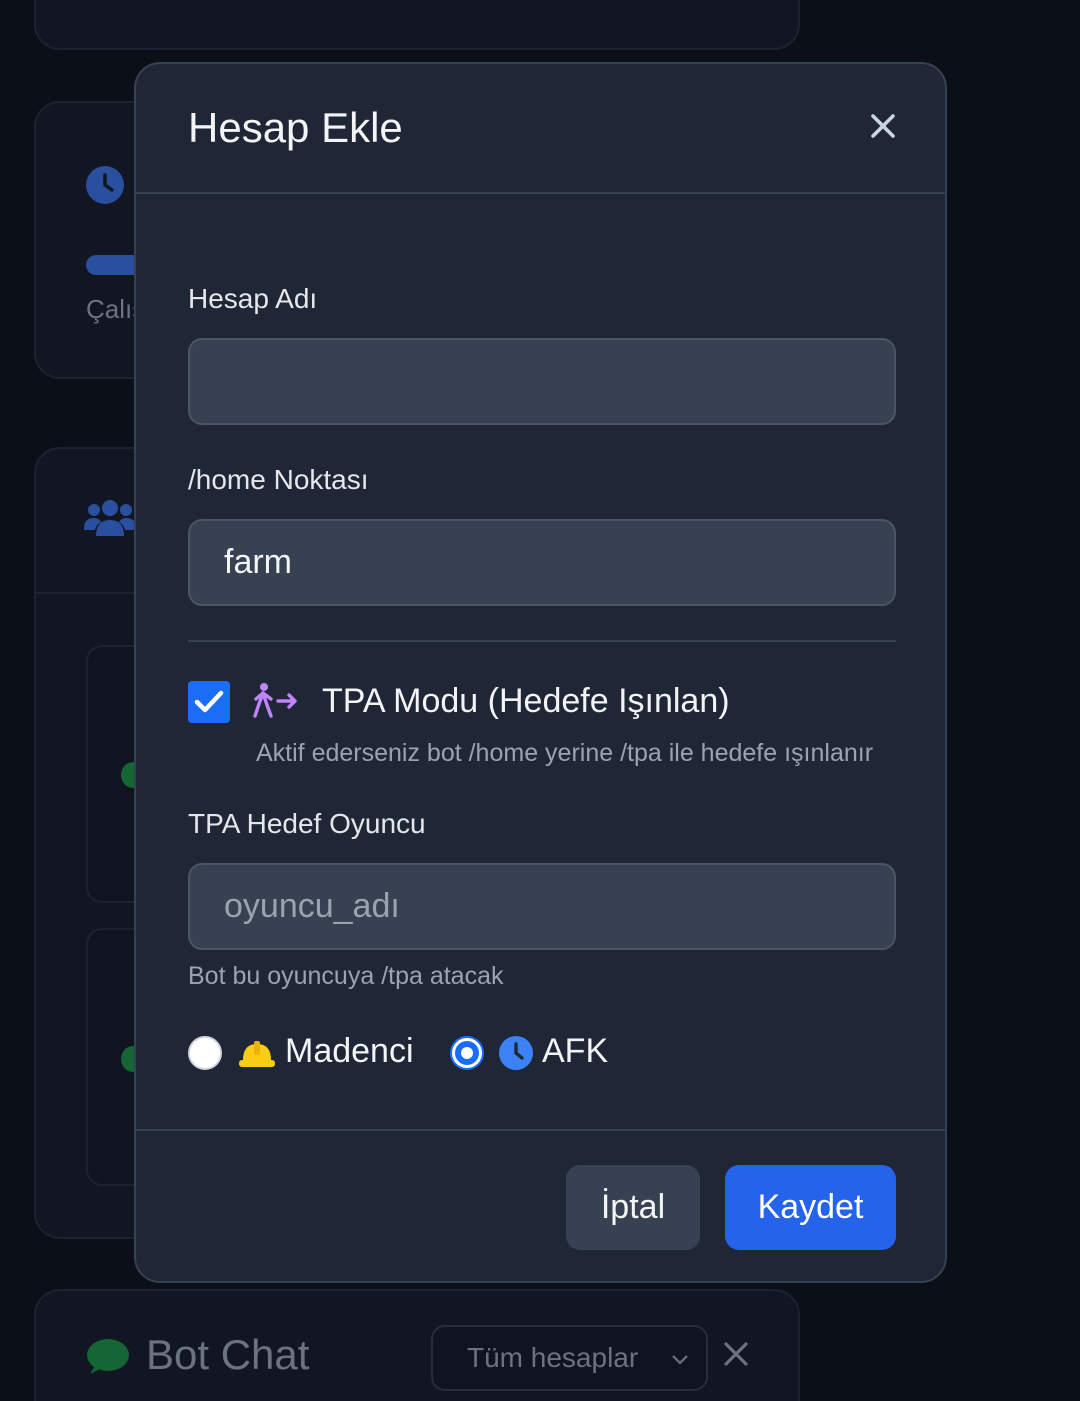 Image resolution: width=1080 pixels, height=1401 pixels. I want to click on tpa-target-hint: Bot bu oyuncuya /tpa atacak, so click(346, 976).